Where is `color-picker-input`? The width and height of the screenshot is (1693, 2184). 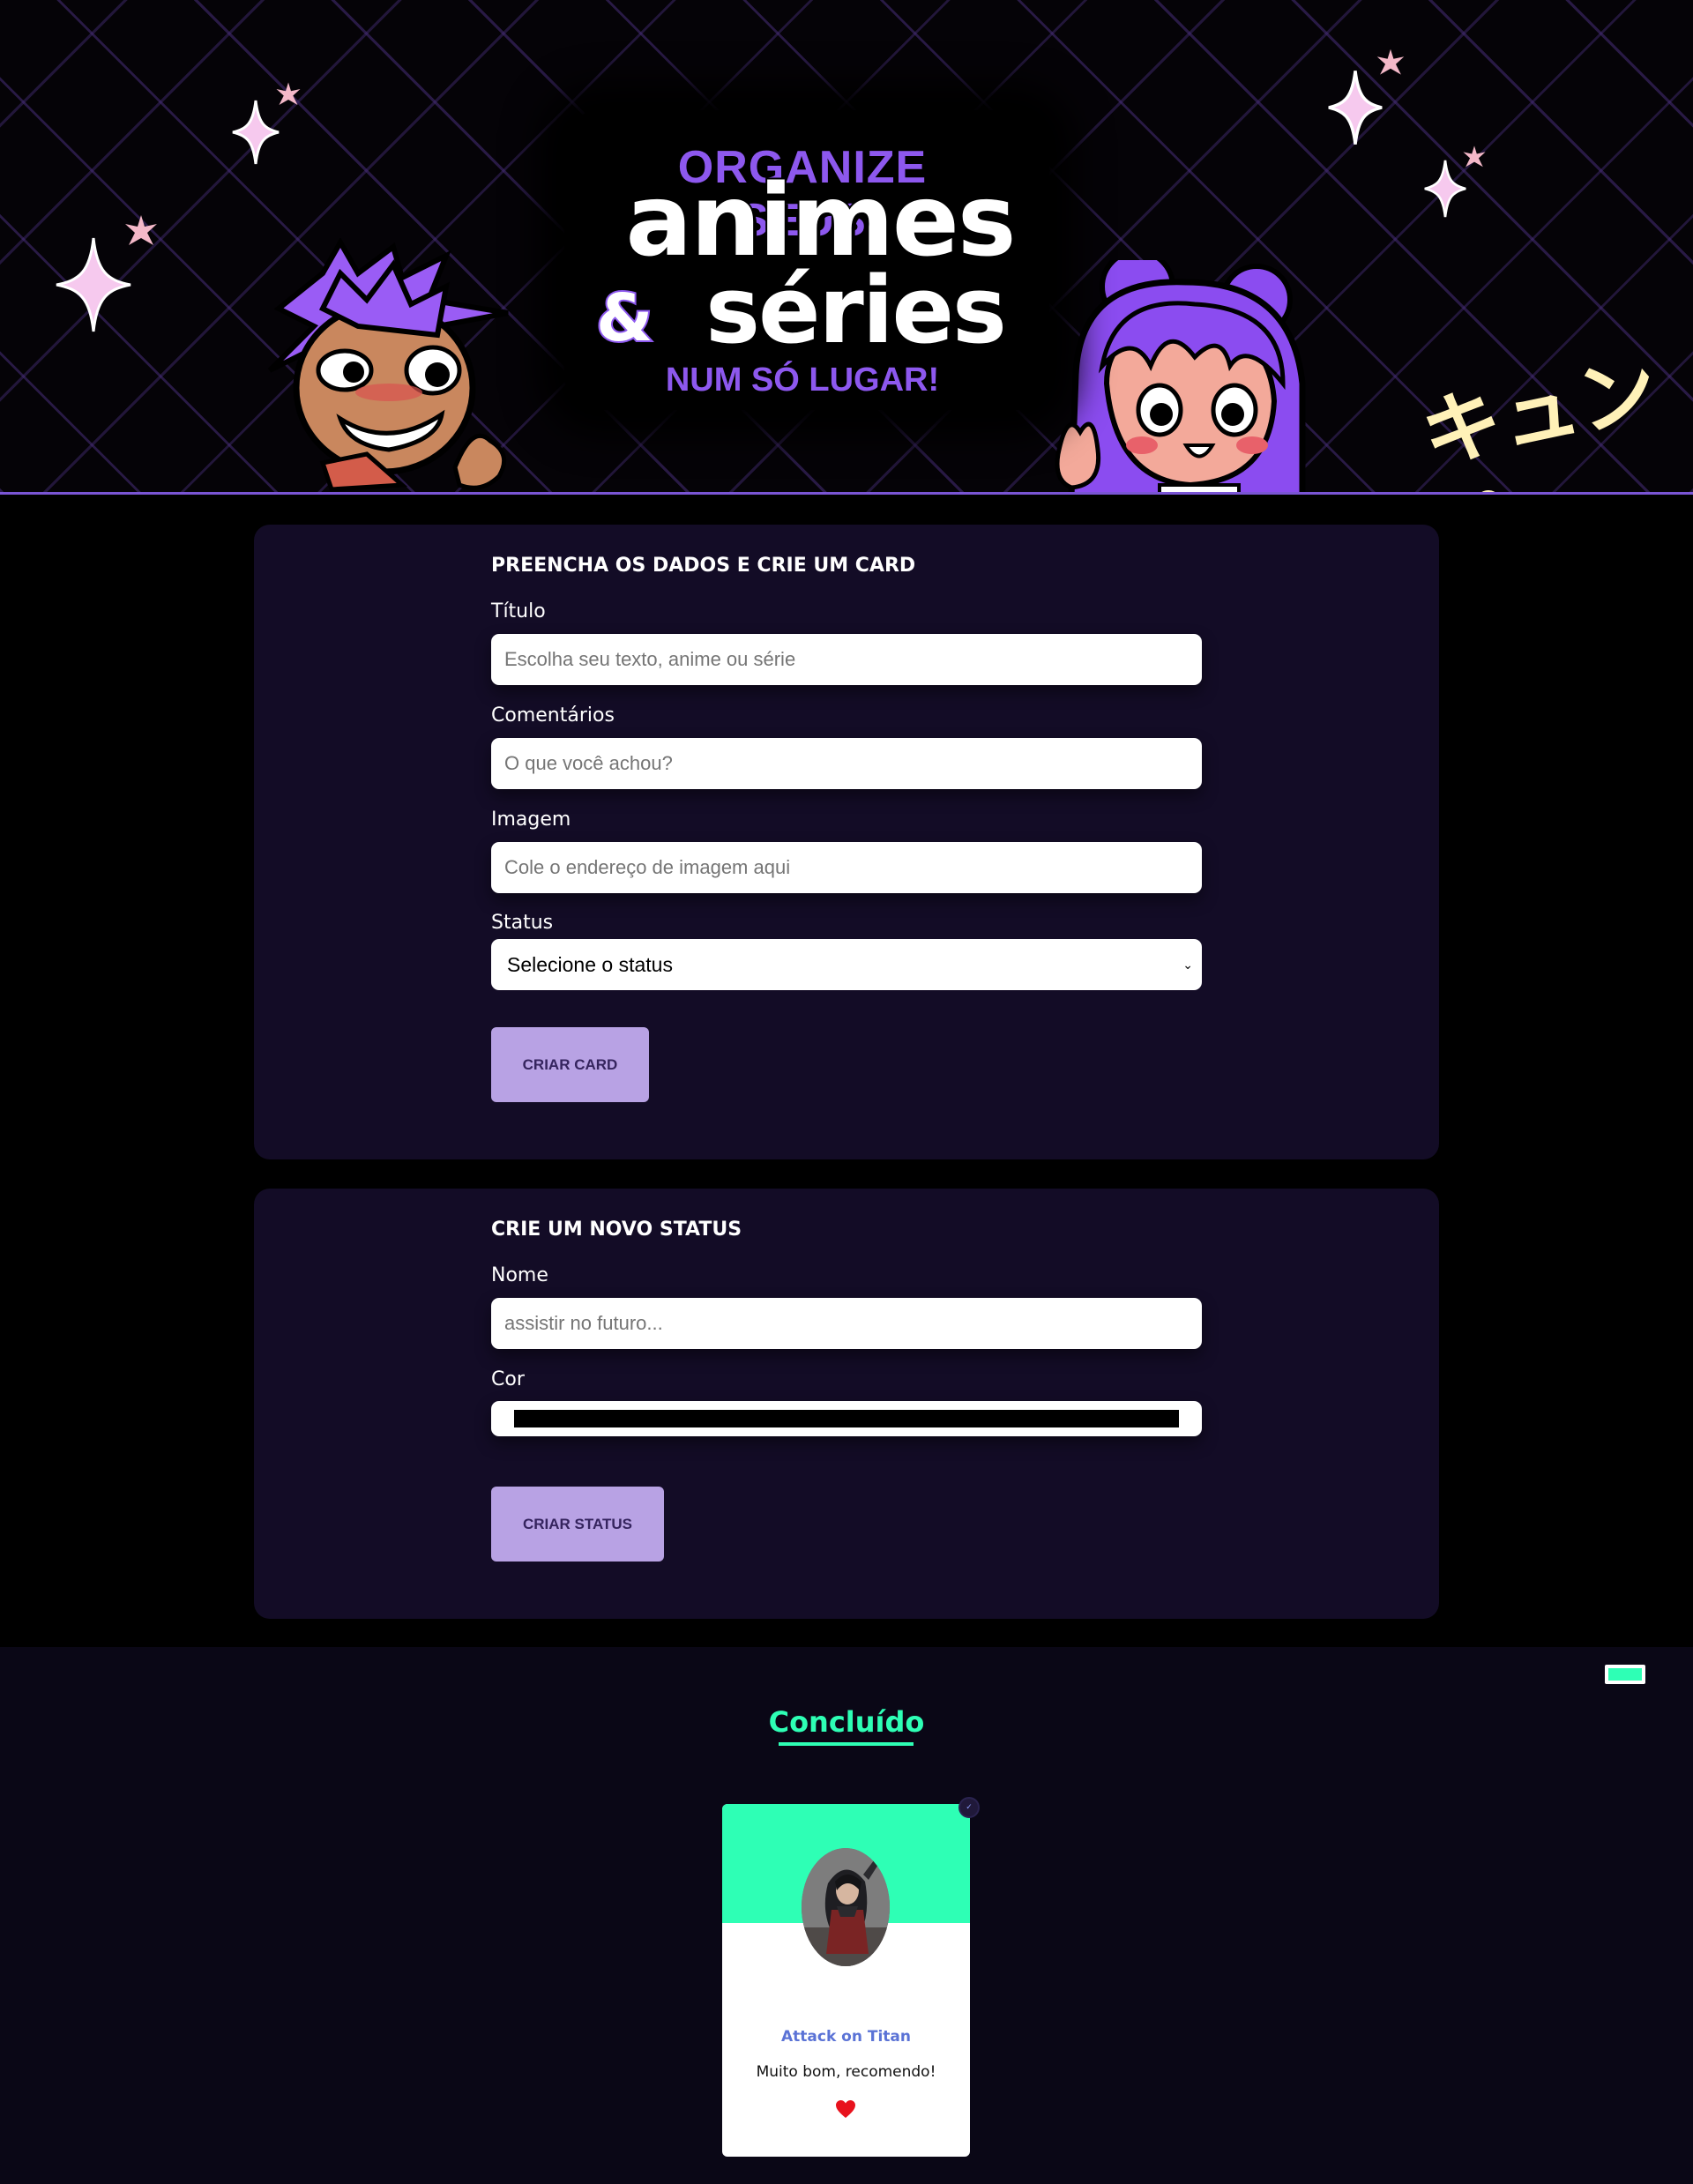 color-picker-input is located at coordinates (846, 1418).